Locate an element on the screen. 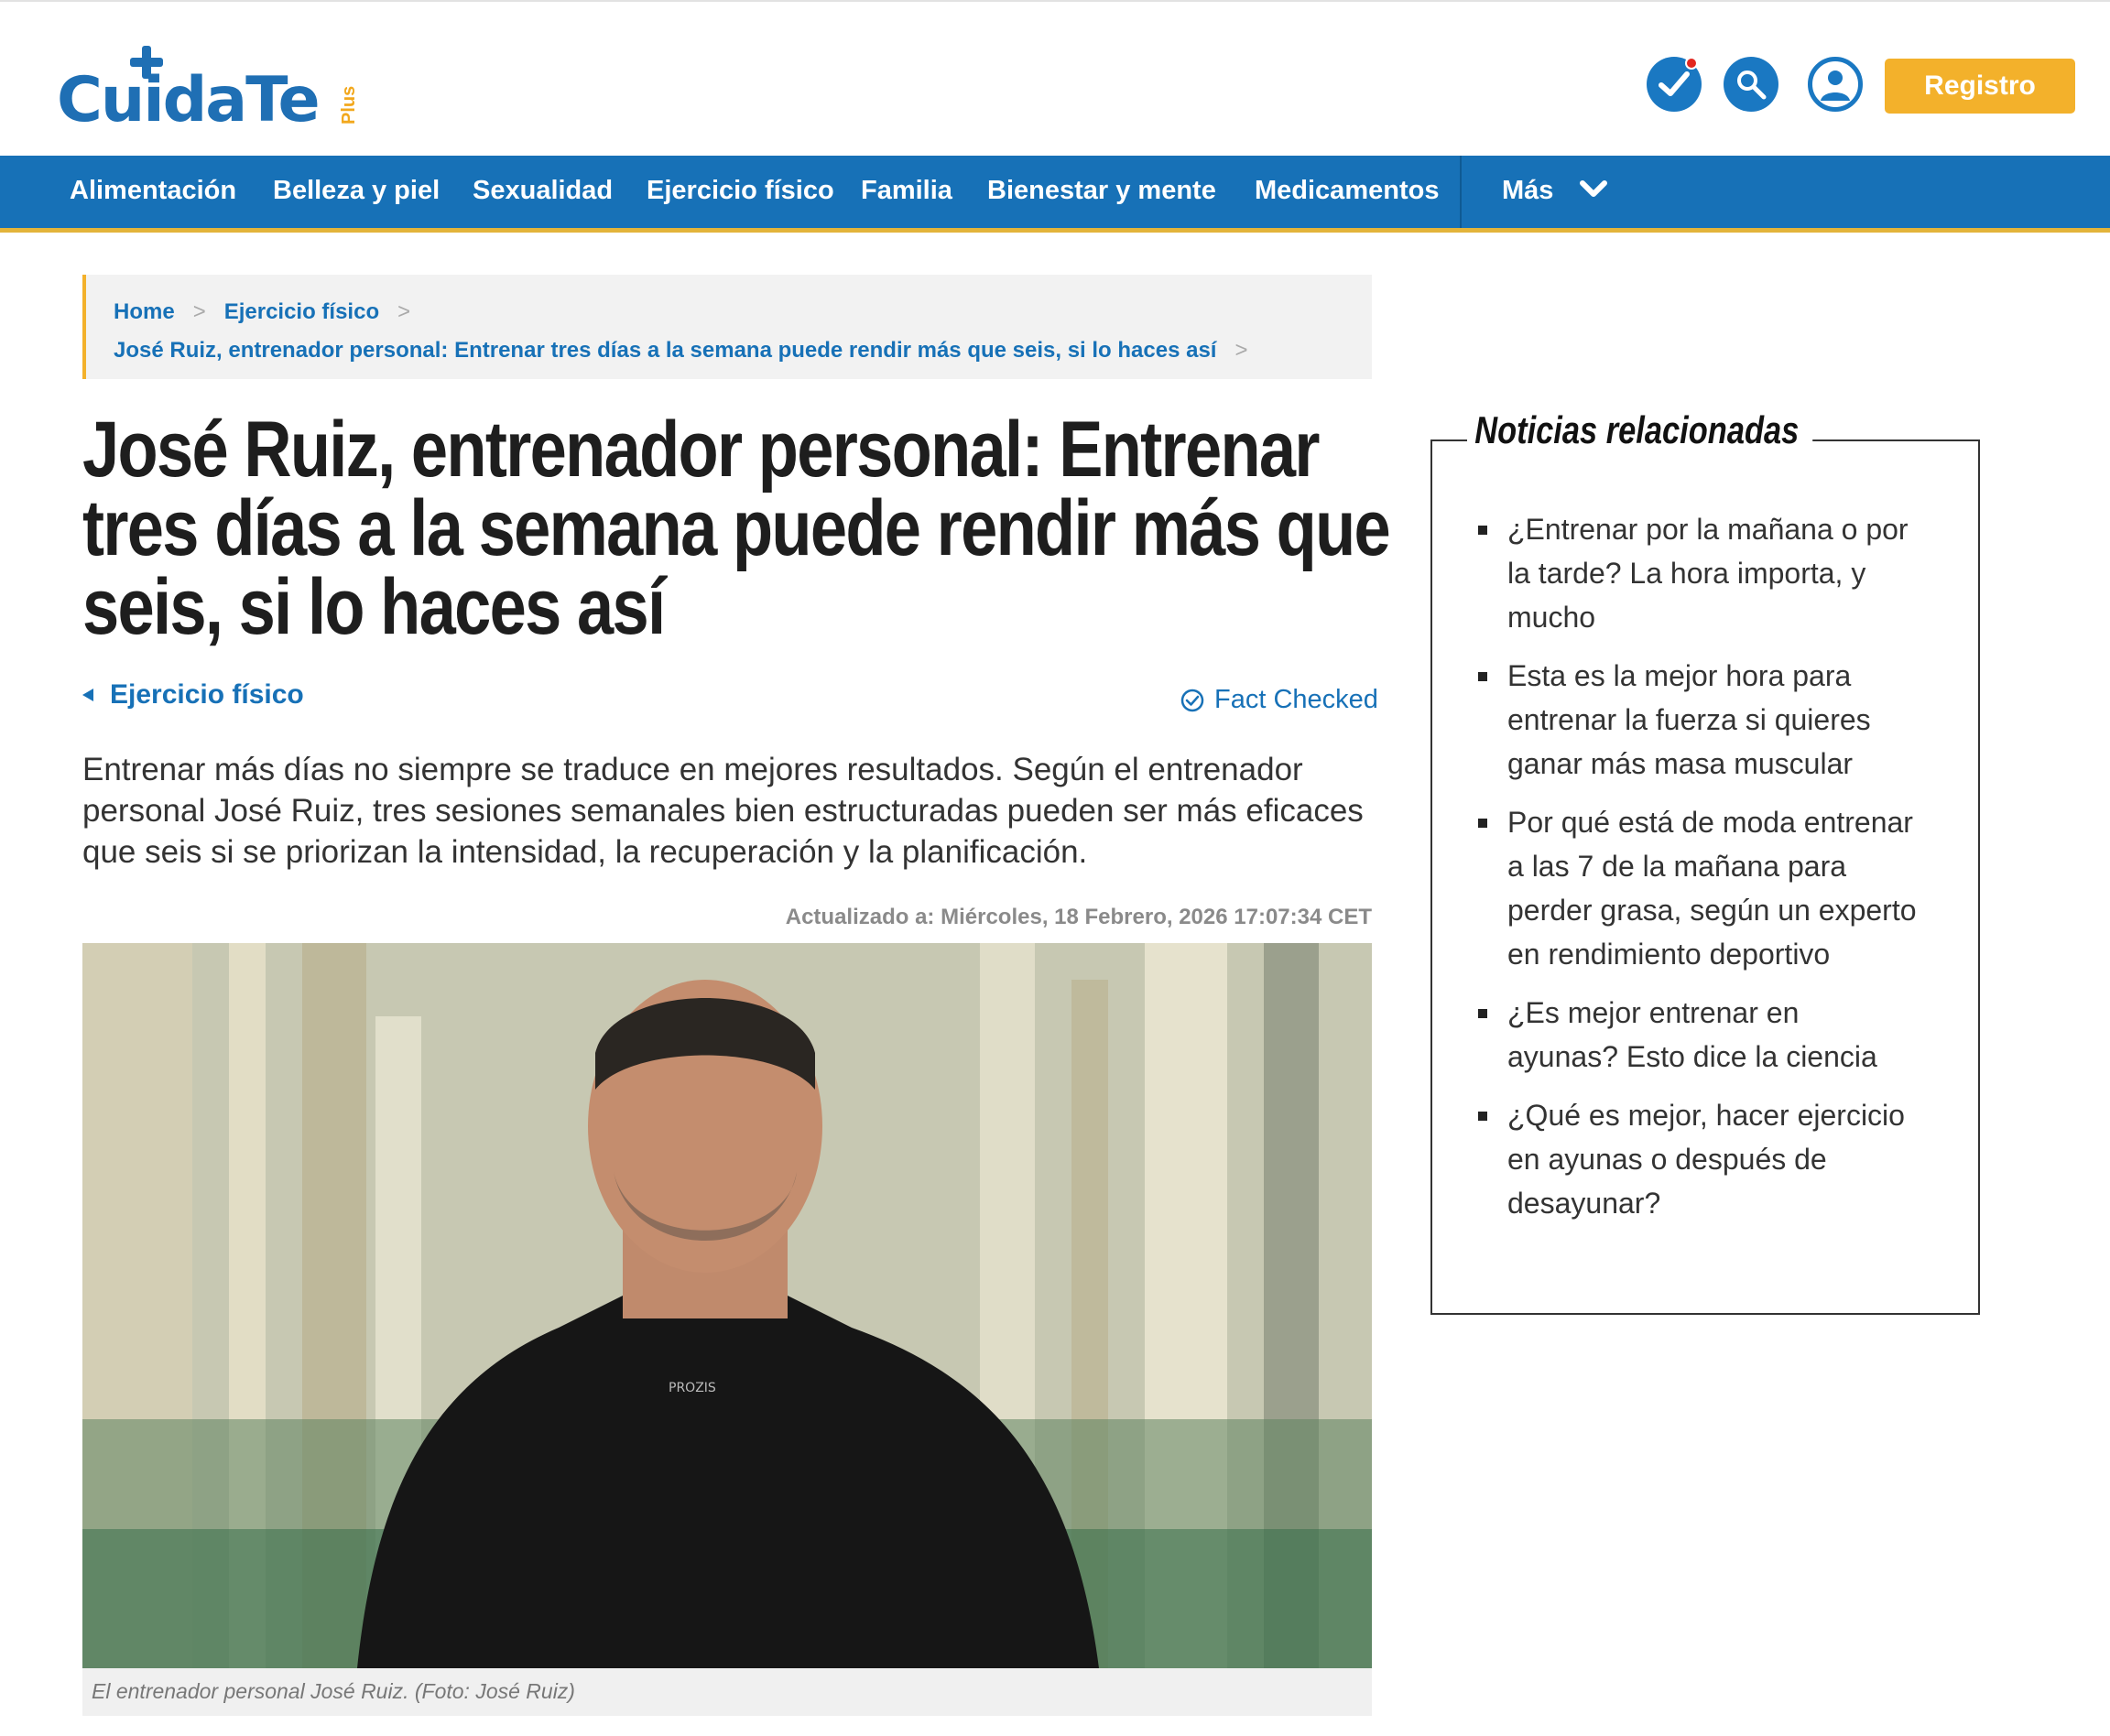 Image resolution: width=2110 pixels, height=1736 pixels. check-notification-icon is located at coordinates (1674, 85).